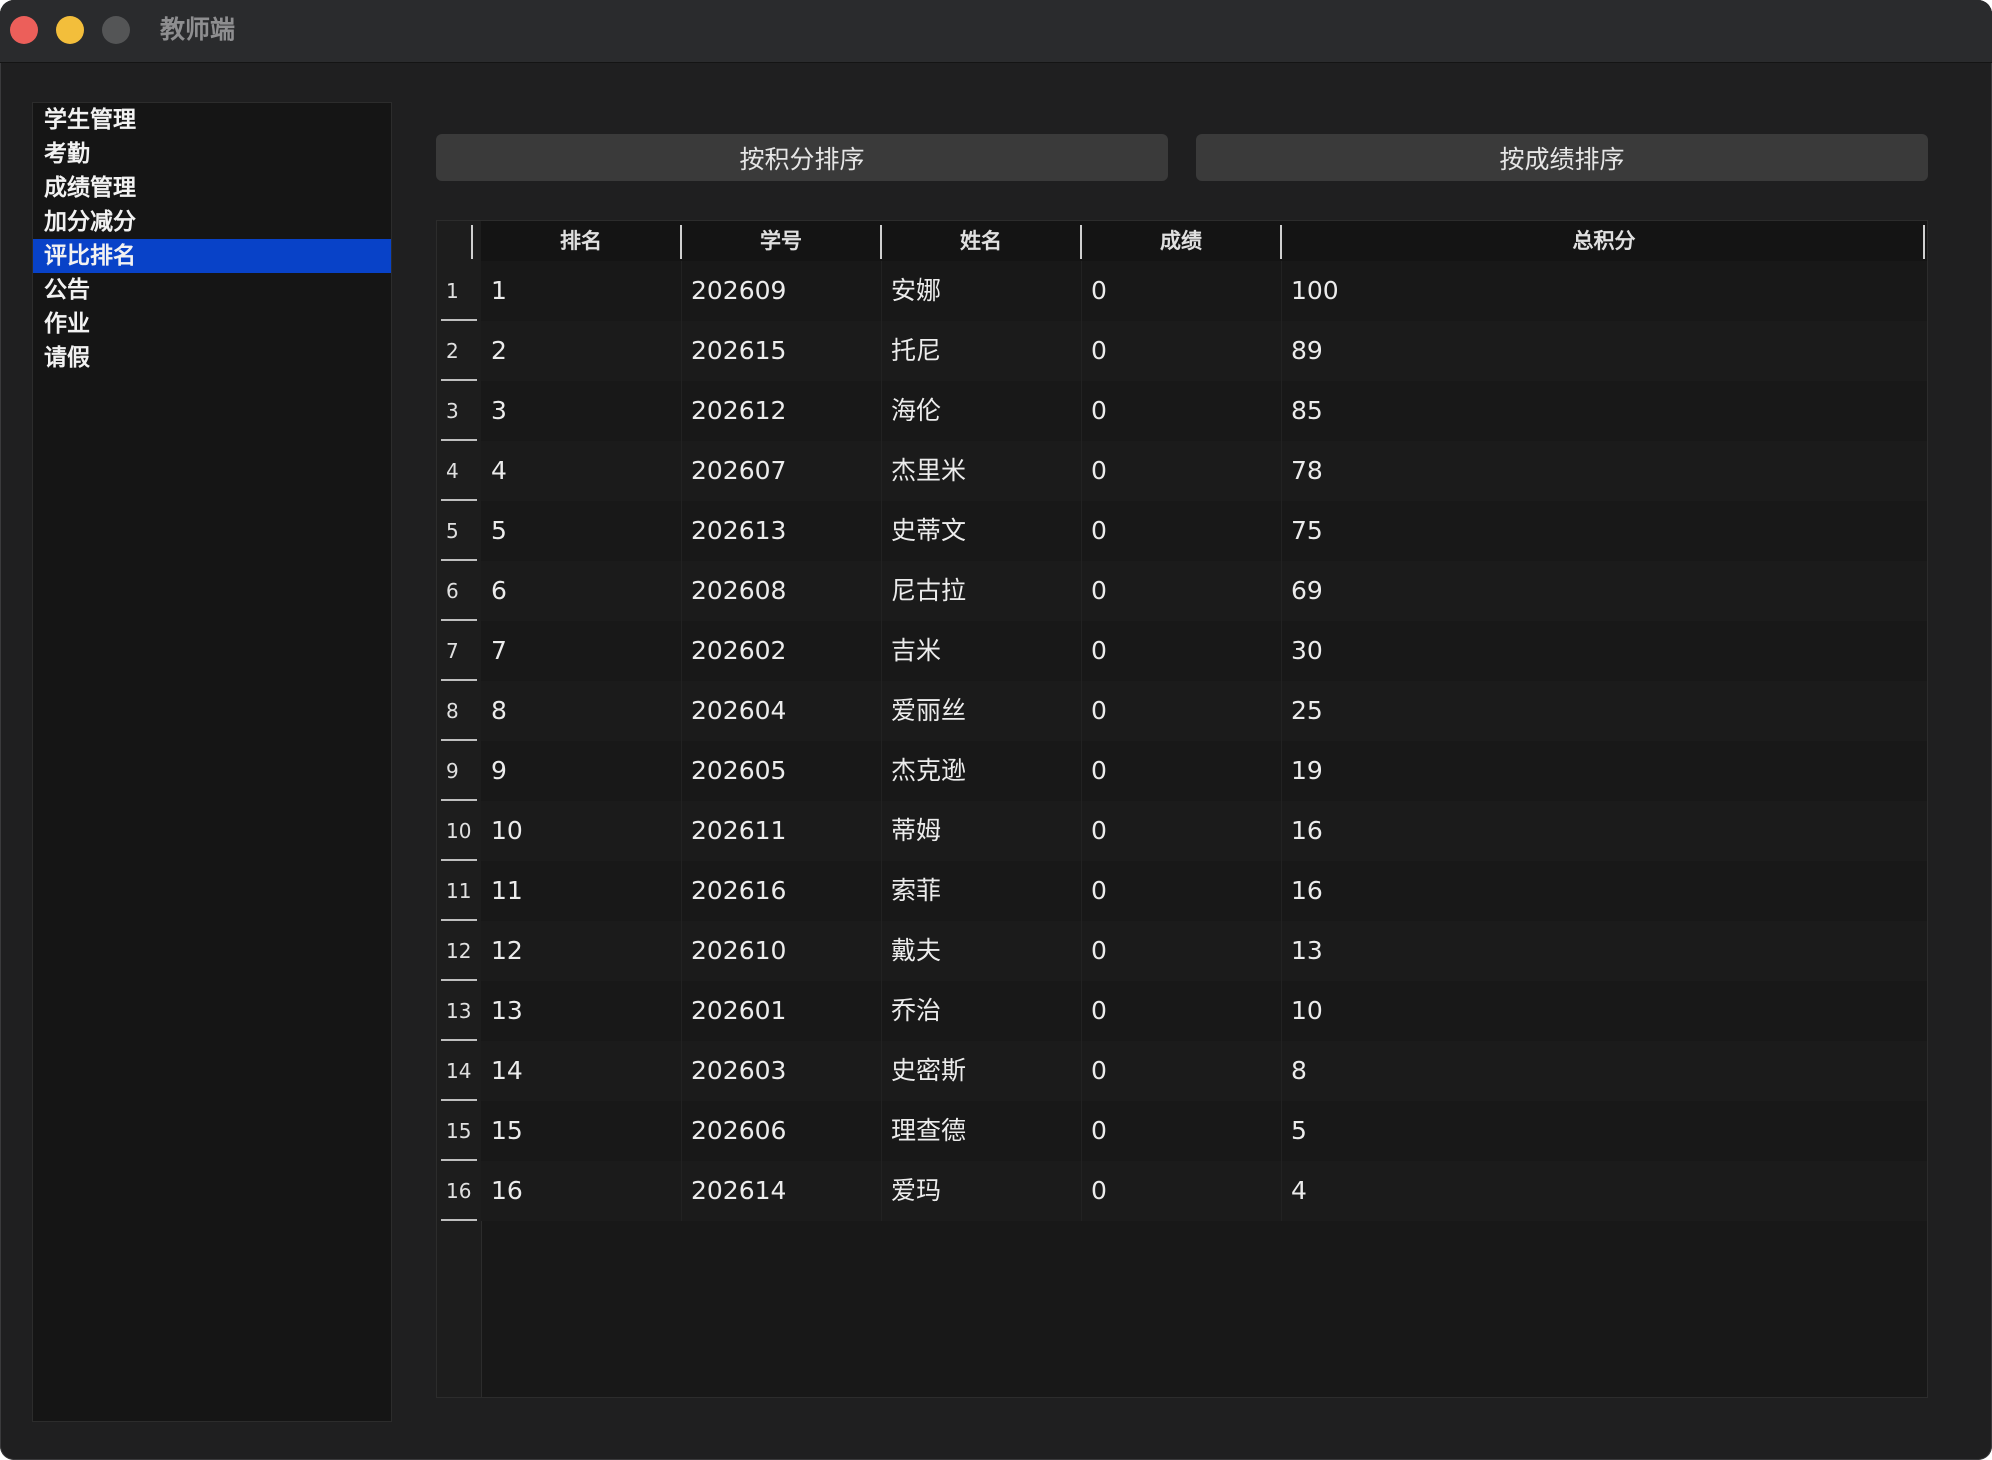  Describe the element at coordinates (1204, 771) in the screenshot. I see `table-row: 9 202605 杰克逊 0 19` at that location.